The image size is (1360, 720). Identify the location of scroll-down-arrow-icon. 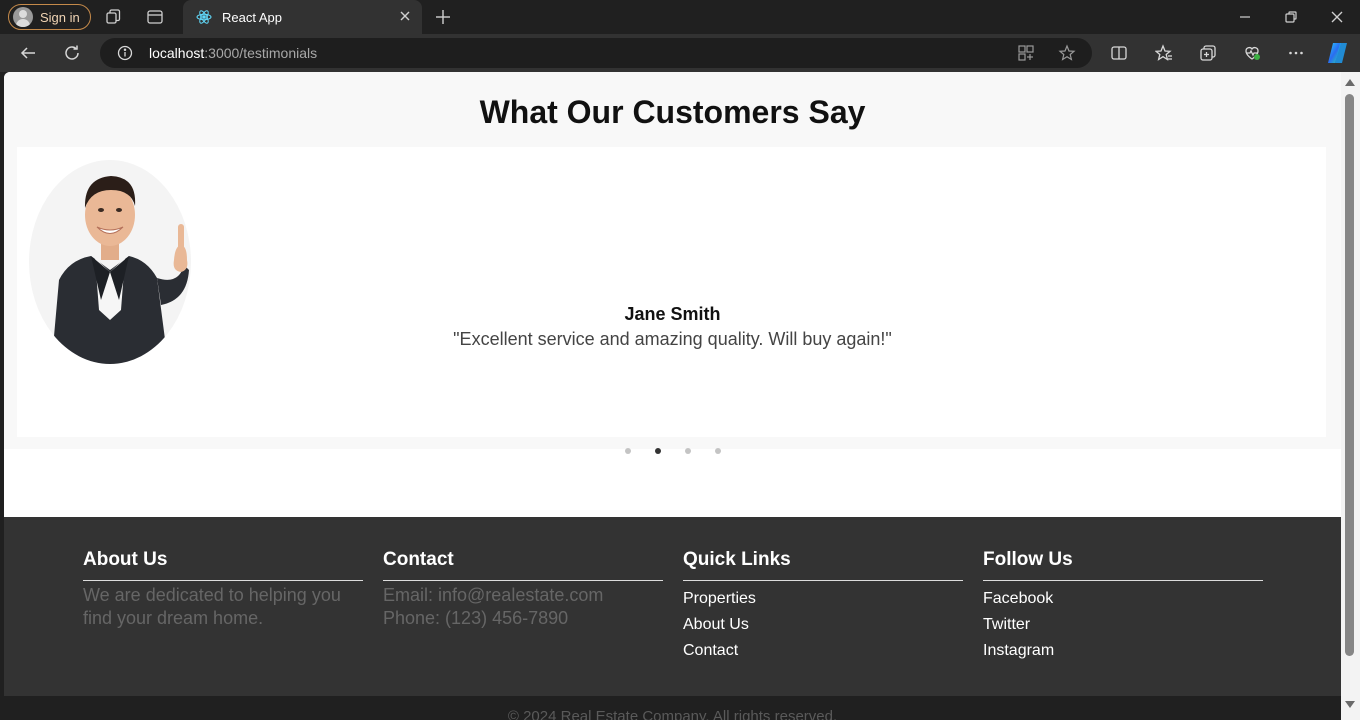
(1350, 704).